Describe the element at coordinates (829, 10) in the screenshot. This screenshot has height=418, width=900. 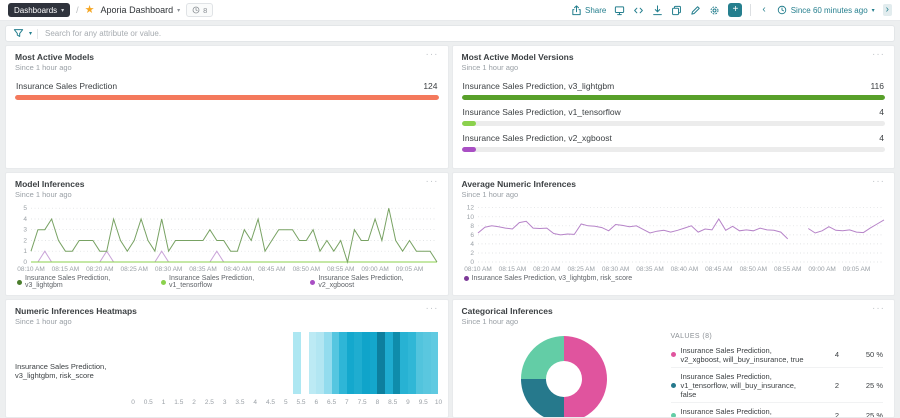
I see `time-range-label: Since 60 minutes ago` at that location.